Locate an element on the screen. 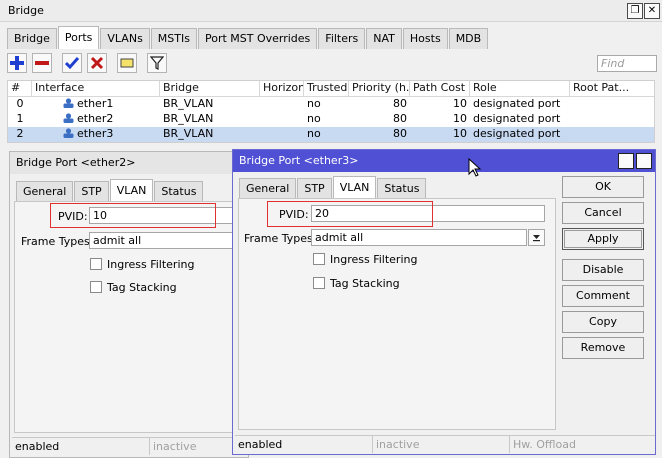 Image resolution: width=662 pixels, height=458 pixels. enable-button is located at coordinates (72, 63).